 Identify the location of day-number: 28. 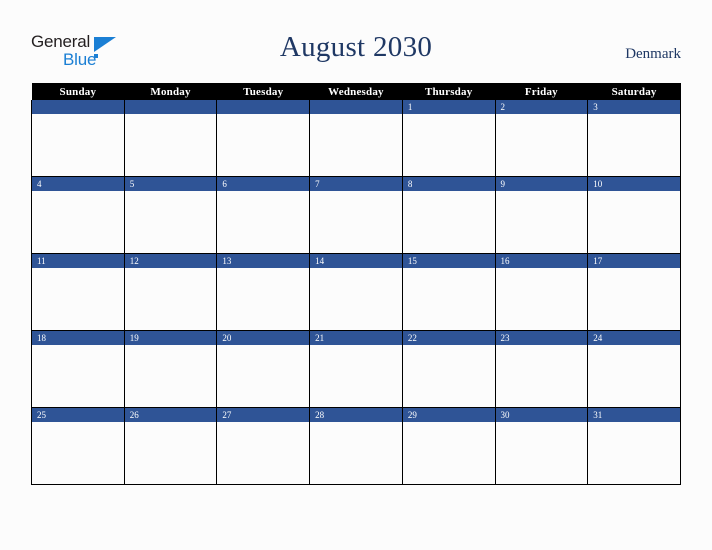
(356, 415).